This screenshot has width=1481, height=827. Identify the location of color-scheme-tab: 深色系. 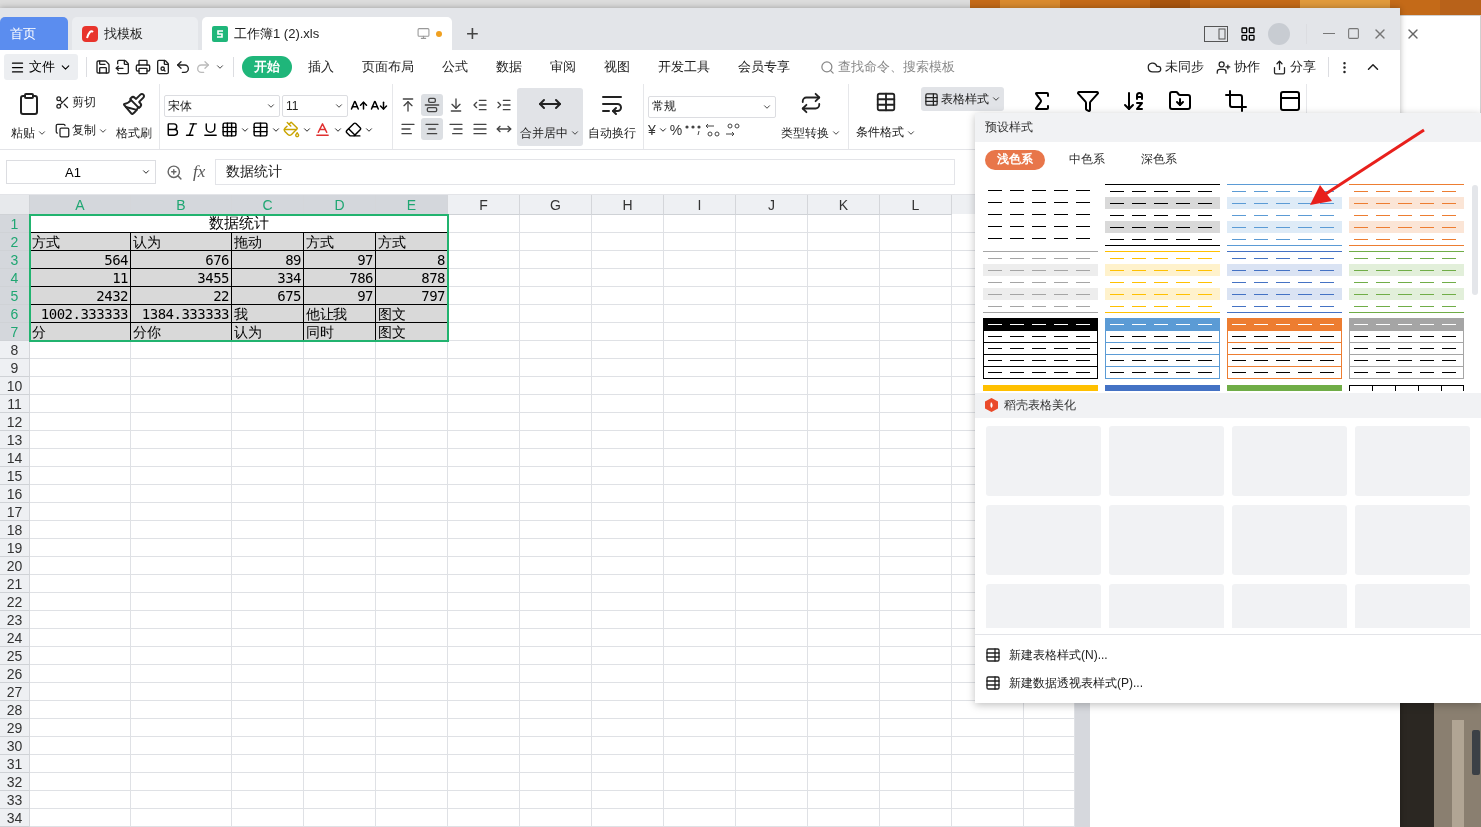
(1159, 159).